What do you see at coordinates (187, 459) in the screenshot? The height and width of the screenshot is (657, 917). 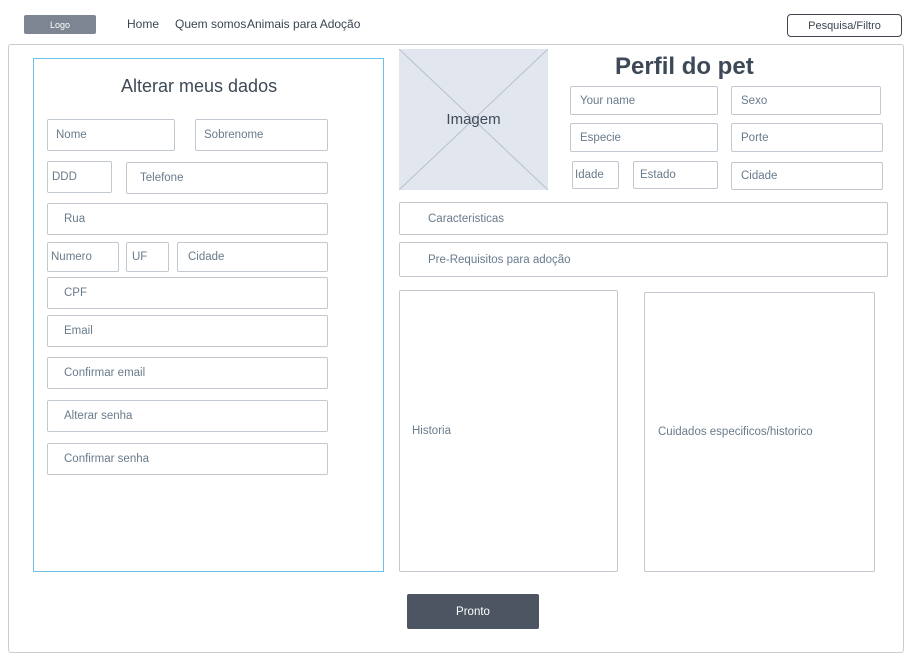 I see `confirm-password-field: Confirmar senha` at bounding box center [187, 459].